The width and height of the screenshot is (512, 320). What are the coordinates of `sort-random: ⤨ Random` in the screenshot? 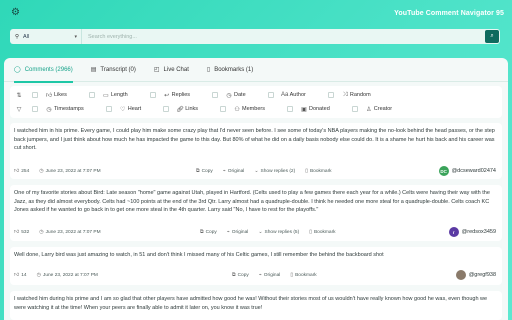 It's located at (352, 95).